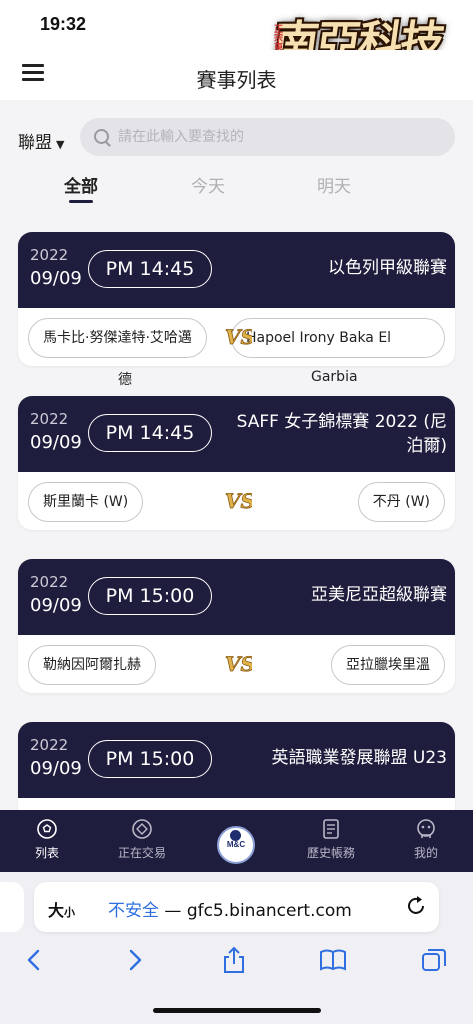 The height and width of the screenshot is (1024, 473). Describe the element at coordinates (70, 912) in the screenshot. I see `text-size-small: 小` at that location.